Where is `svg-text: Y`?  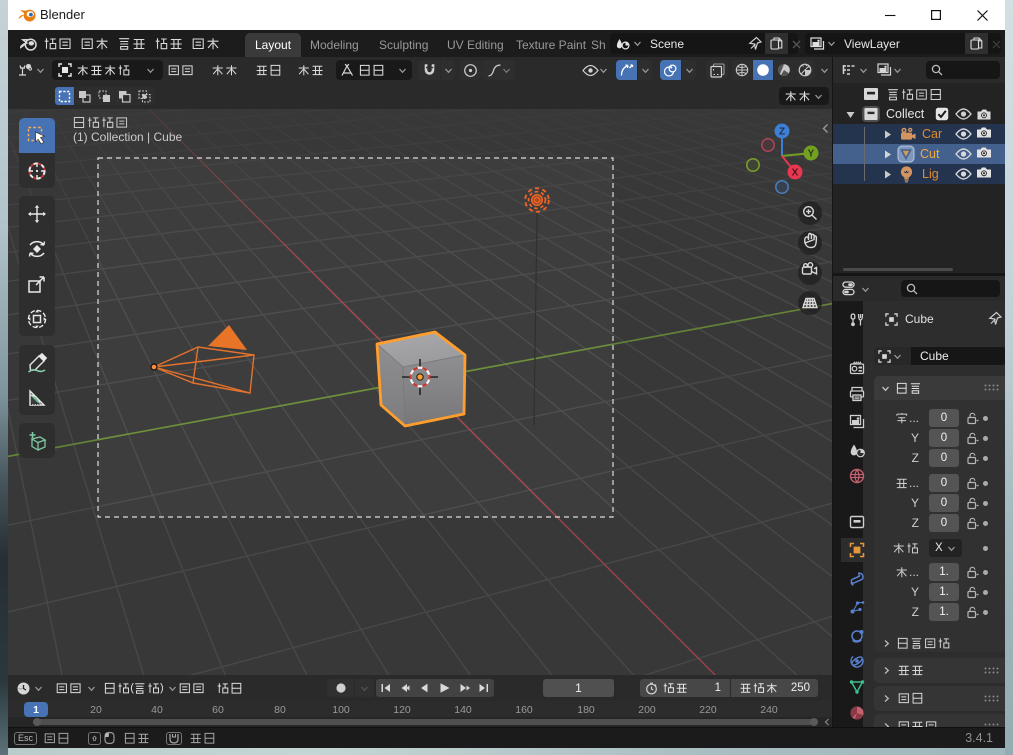 svg-text: Y is located at coordinates (811, 154).